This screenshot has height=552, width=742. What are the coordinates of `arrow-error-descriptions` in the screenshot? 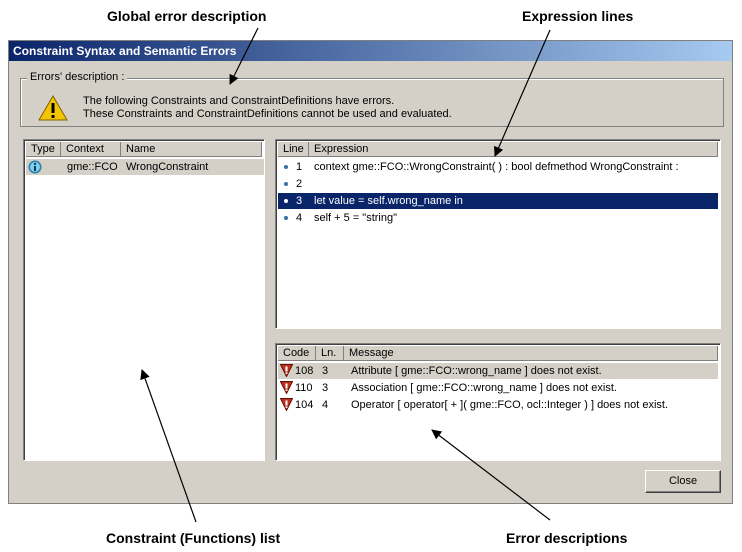 It's located at (491, 475).